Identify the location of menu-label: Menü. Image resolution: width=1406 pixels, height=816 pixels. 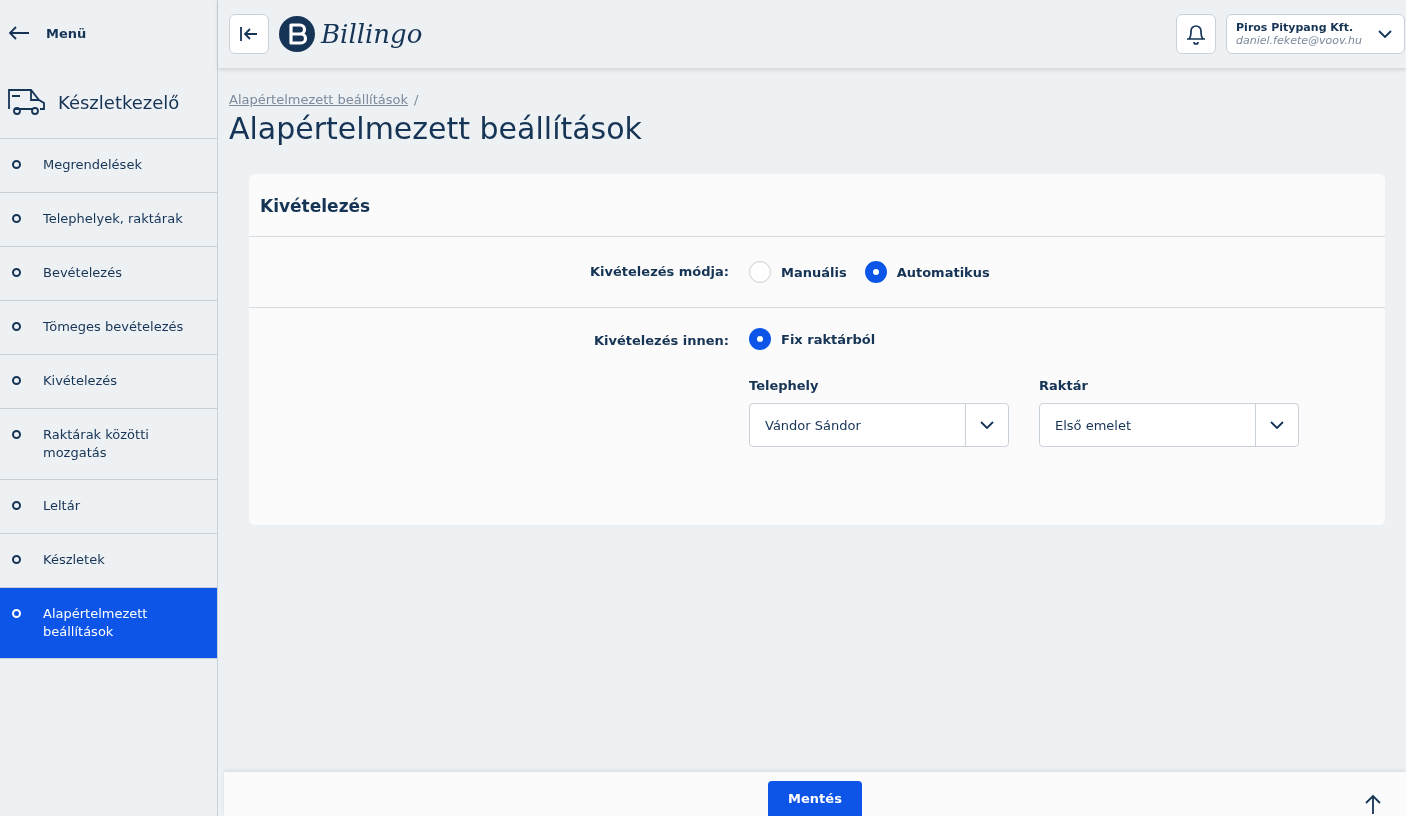
(66, 33).